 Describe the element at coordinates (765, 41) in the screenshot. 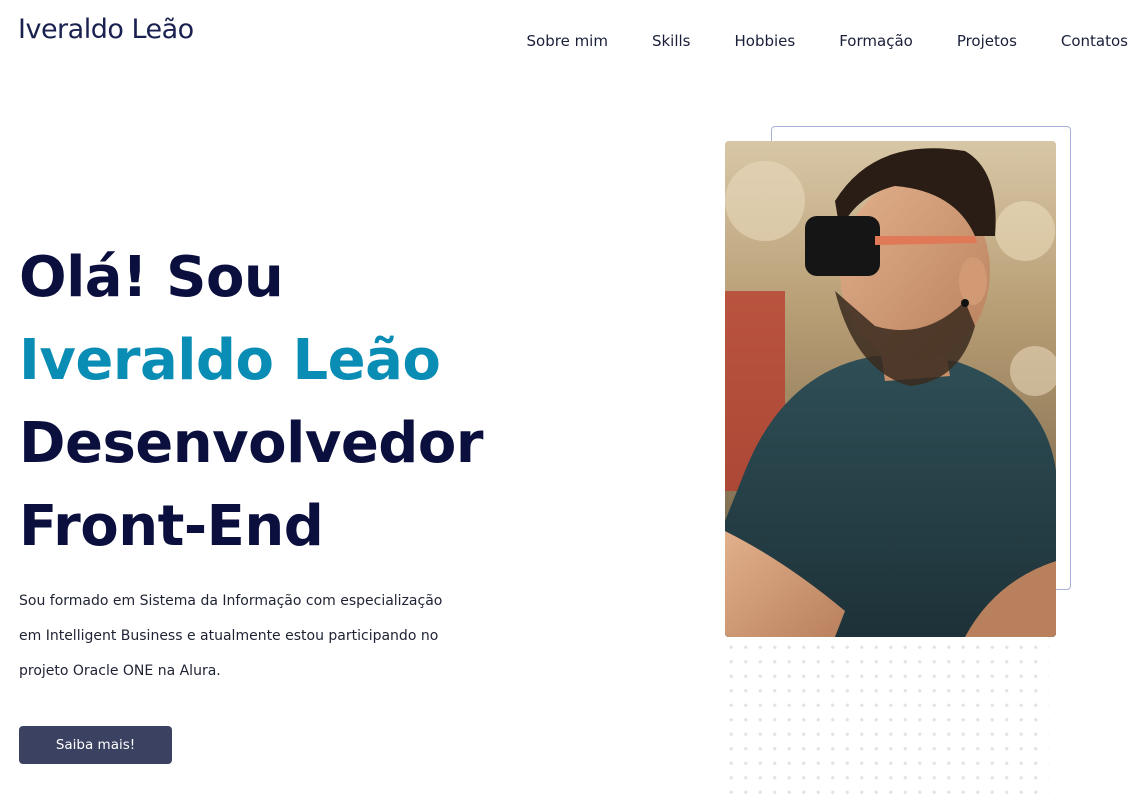

I see `nav-link-hobbies: Hobbies` at that location.